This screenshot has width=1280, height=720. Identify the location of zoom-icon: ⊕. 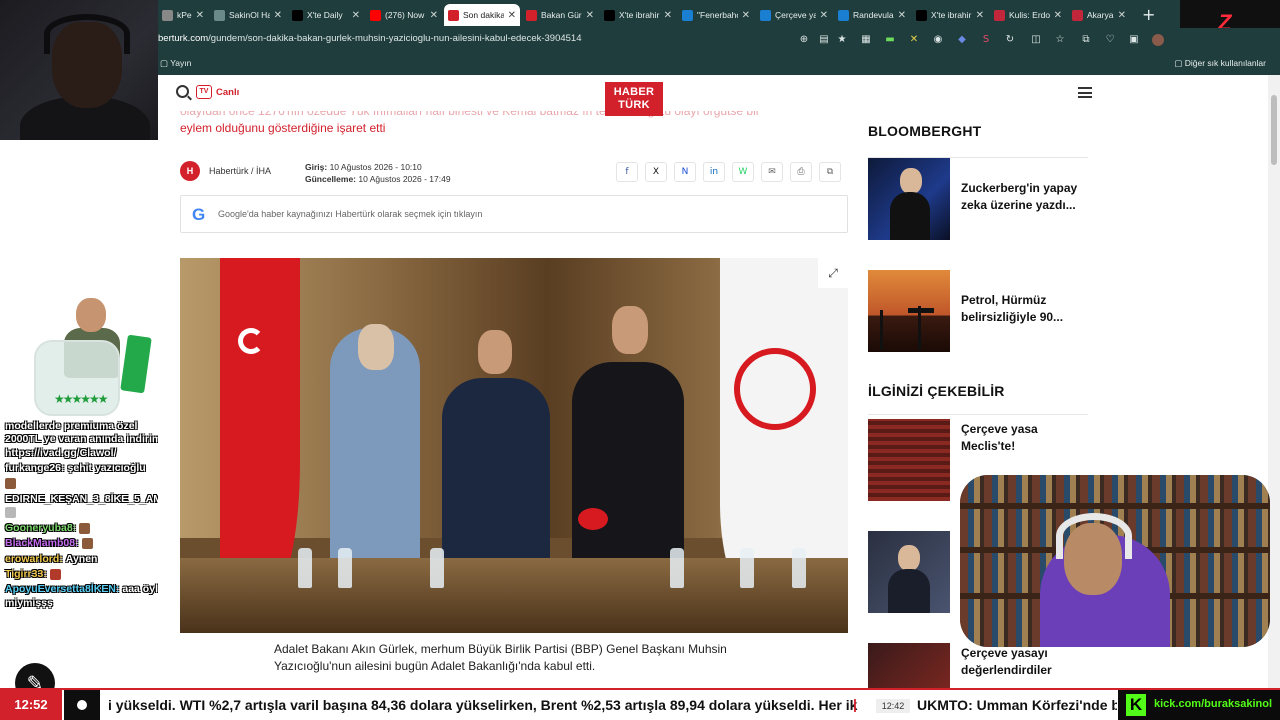
(804, 40).